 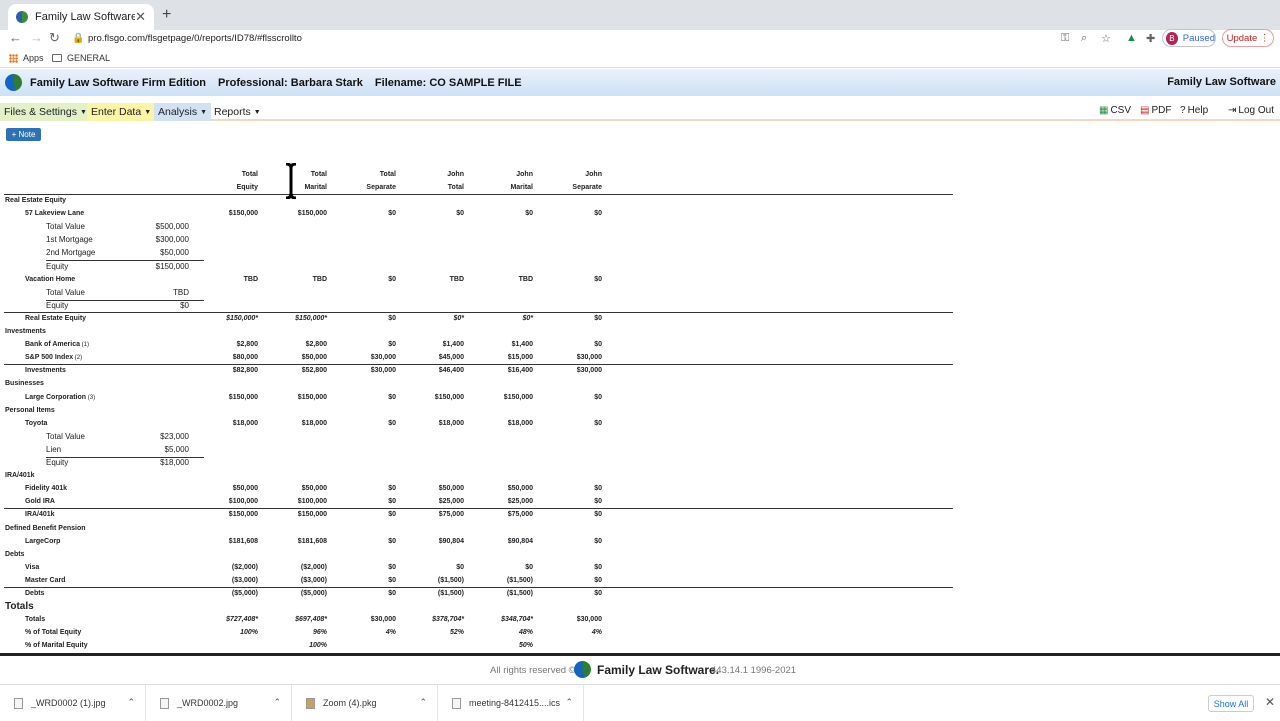 I want to click on download-item: Zoom (4).pkg ⌃, so click(x=365, y=703).